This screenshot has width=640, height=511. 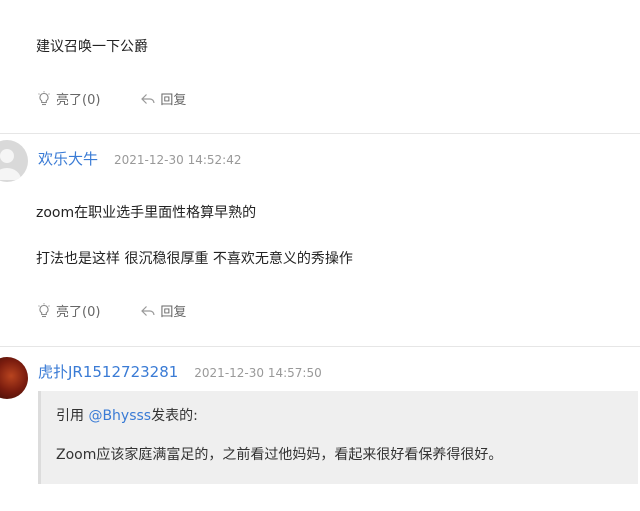 What do you see at coordinates (178, 160) in the screenshot?
I see `timestamp: 2021-12-30 14:52:42` at bounding box center [178, 160].